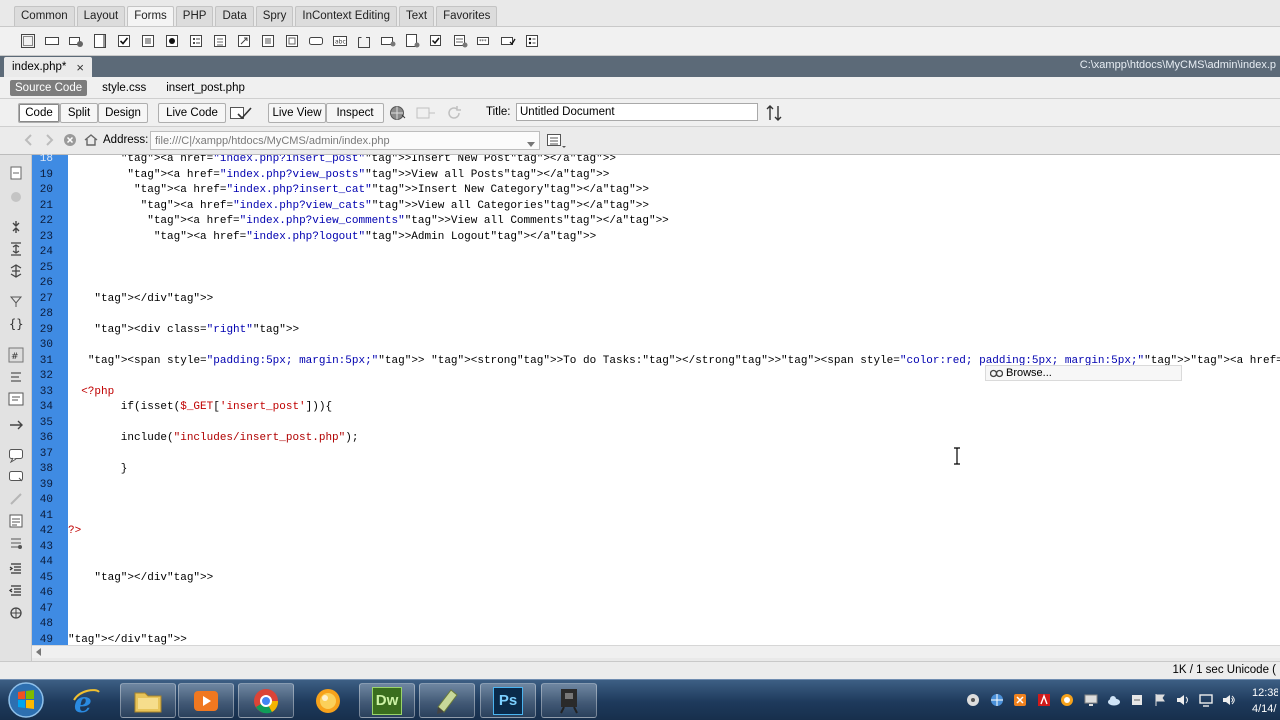 The image size is (1280, 720). Describe the element at coordinates (345, 140) in the screenshot. I see `address-input` at that location.